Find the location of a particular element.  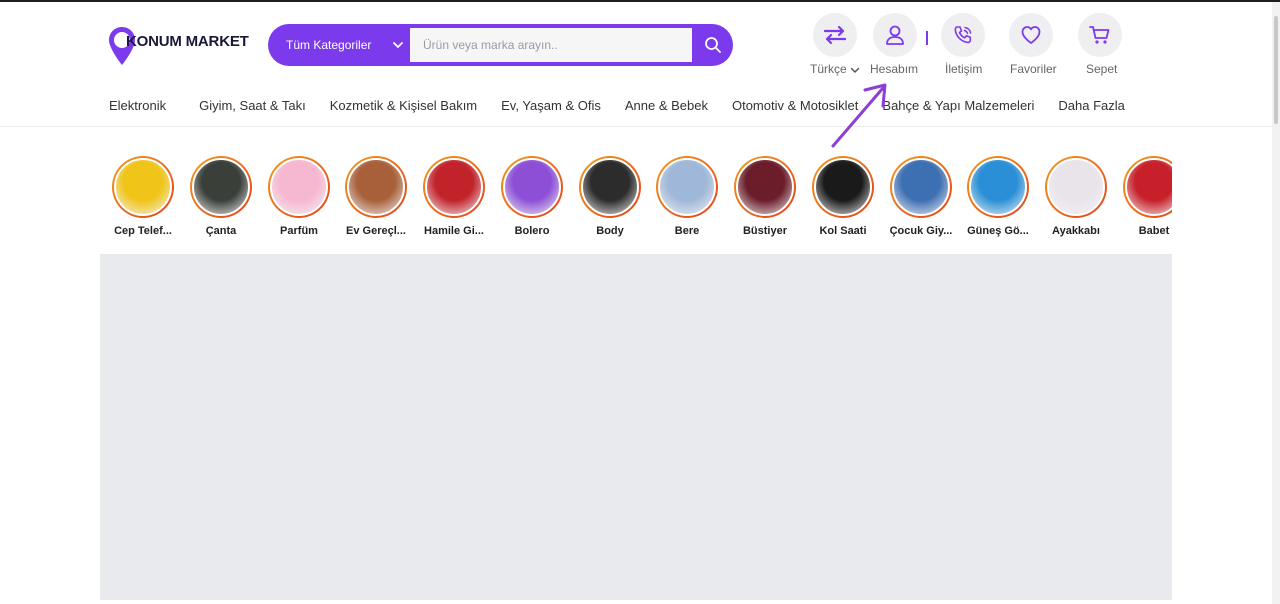

header-divider is located at coordinates (927, 38).